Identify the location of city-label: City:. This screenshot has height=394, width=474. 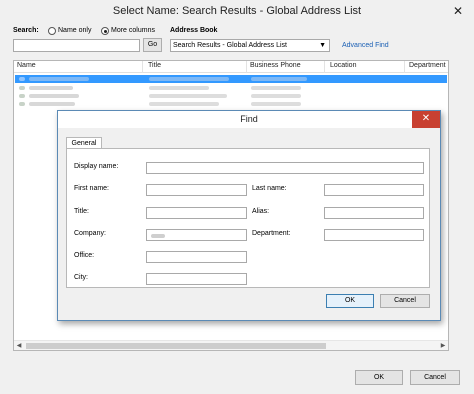
(81, 277).